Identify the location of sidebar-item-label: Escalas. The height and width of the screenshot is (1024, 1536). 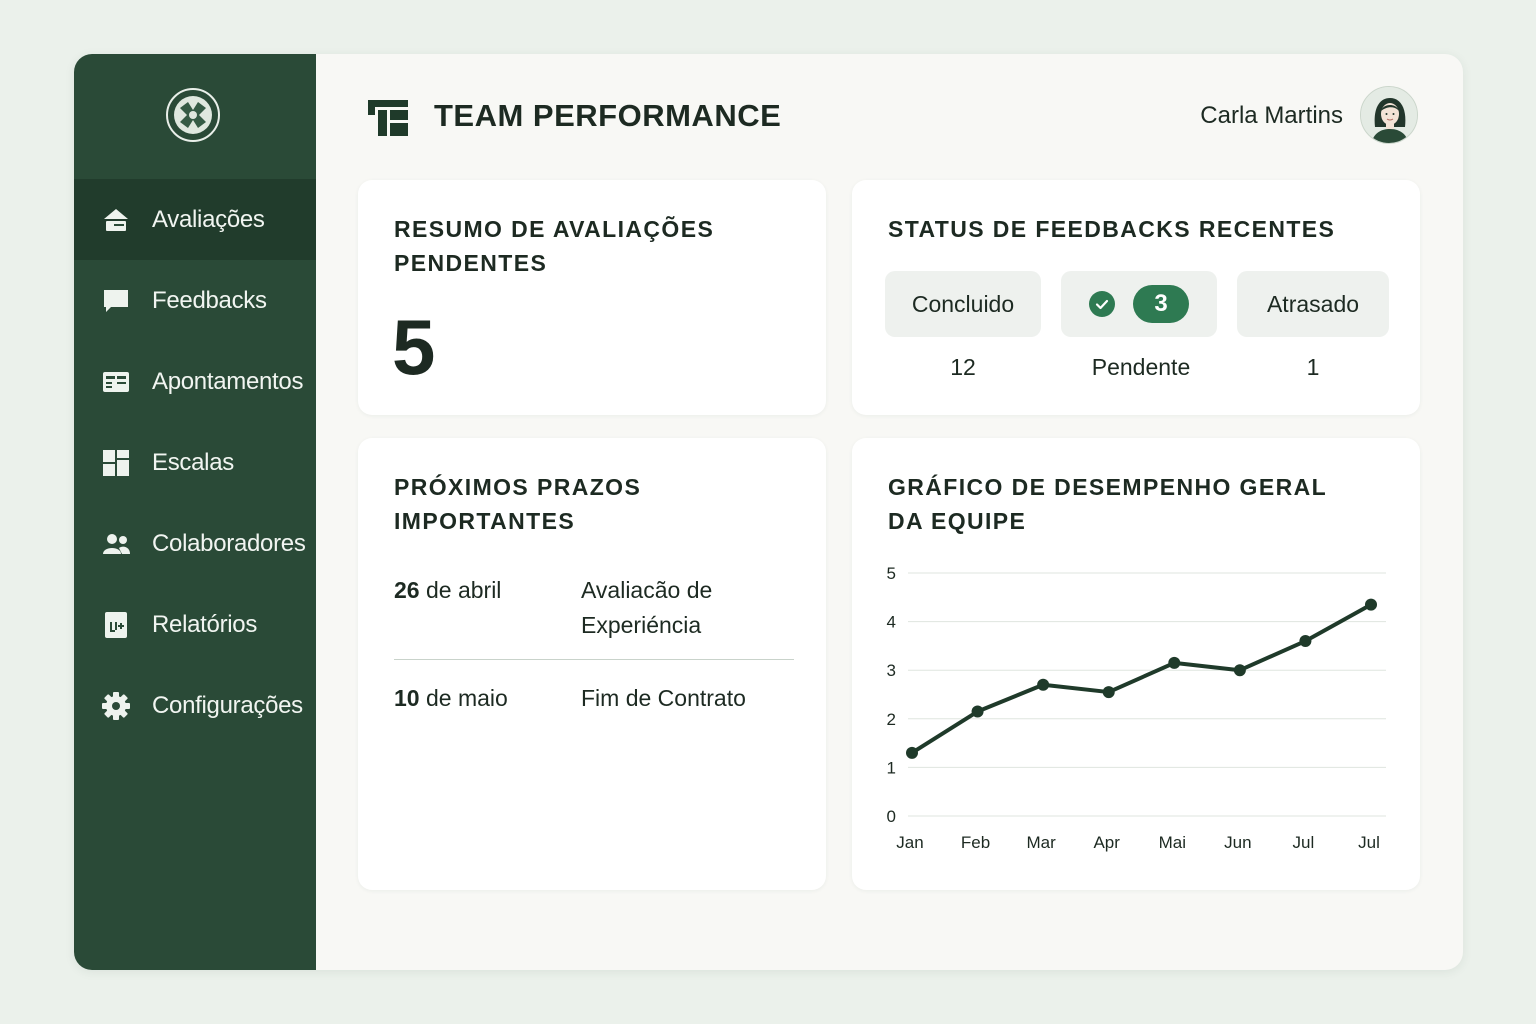
(193, 462).